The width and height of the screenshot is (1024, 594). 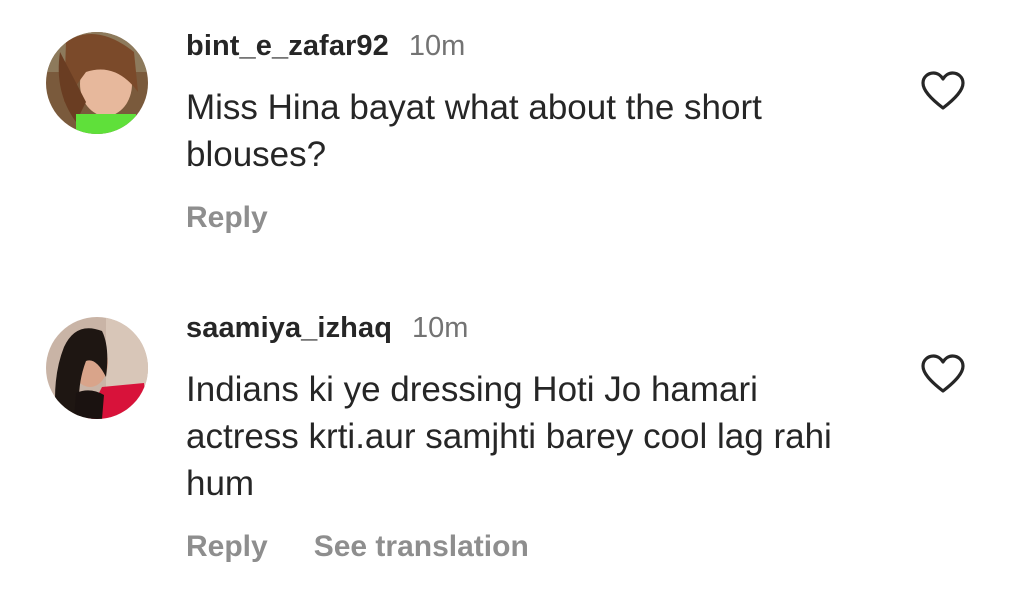 I want to click on username: saamiya_izhaq, so click(x=289, y=328).